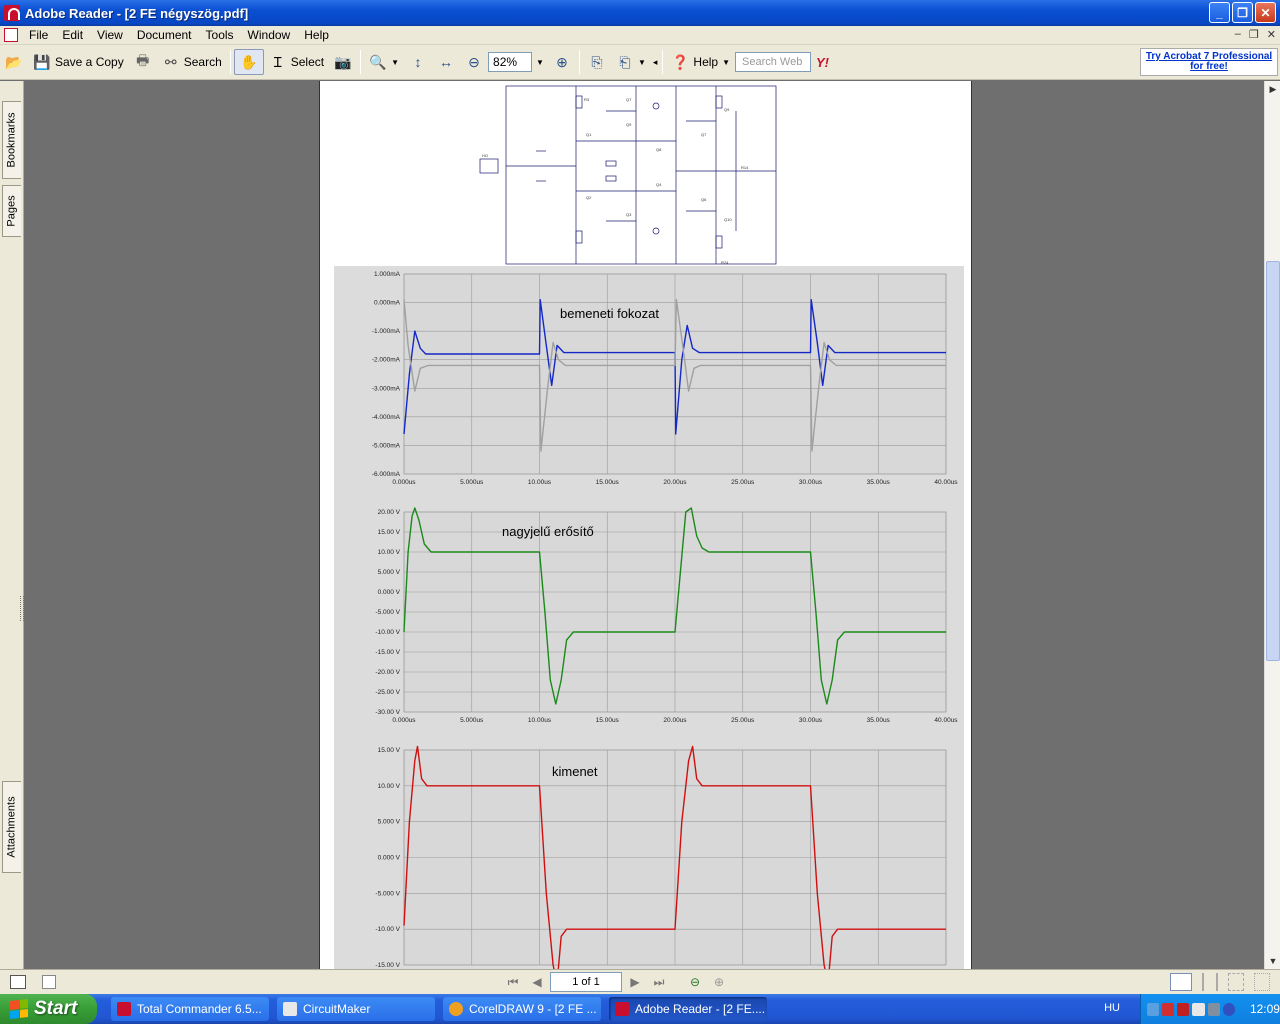 This screenshot has height=1024, width=1280. Describe the element at coordinates (562, 62) in the screenshot. I see `zoom-in-button: ⊕` at that location.